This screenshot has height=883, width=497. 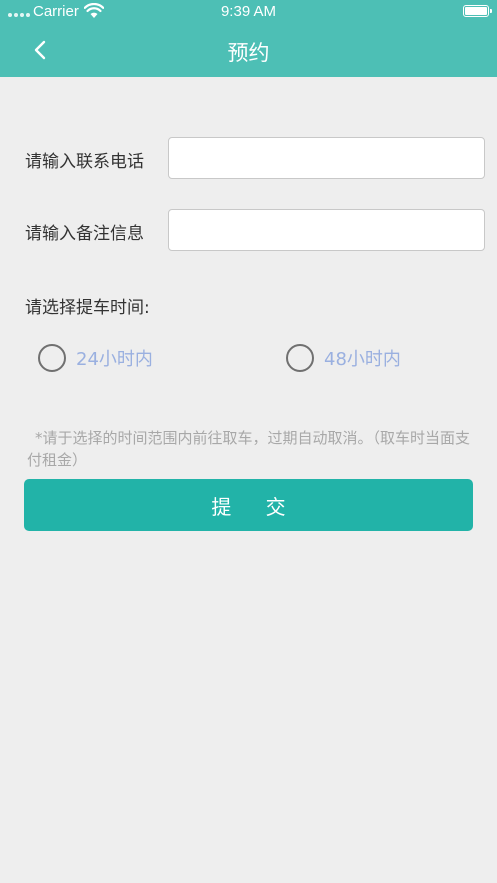 I want to click on remark-input, so click(x=326, y=230).